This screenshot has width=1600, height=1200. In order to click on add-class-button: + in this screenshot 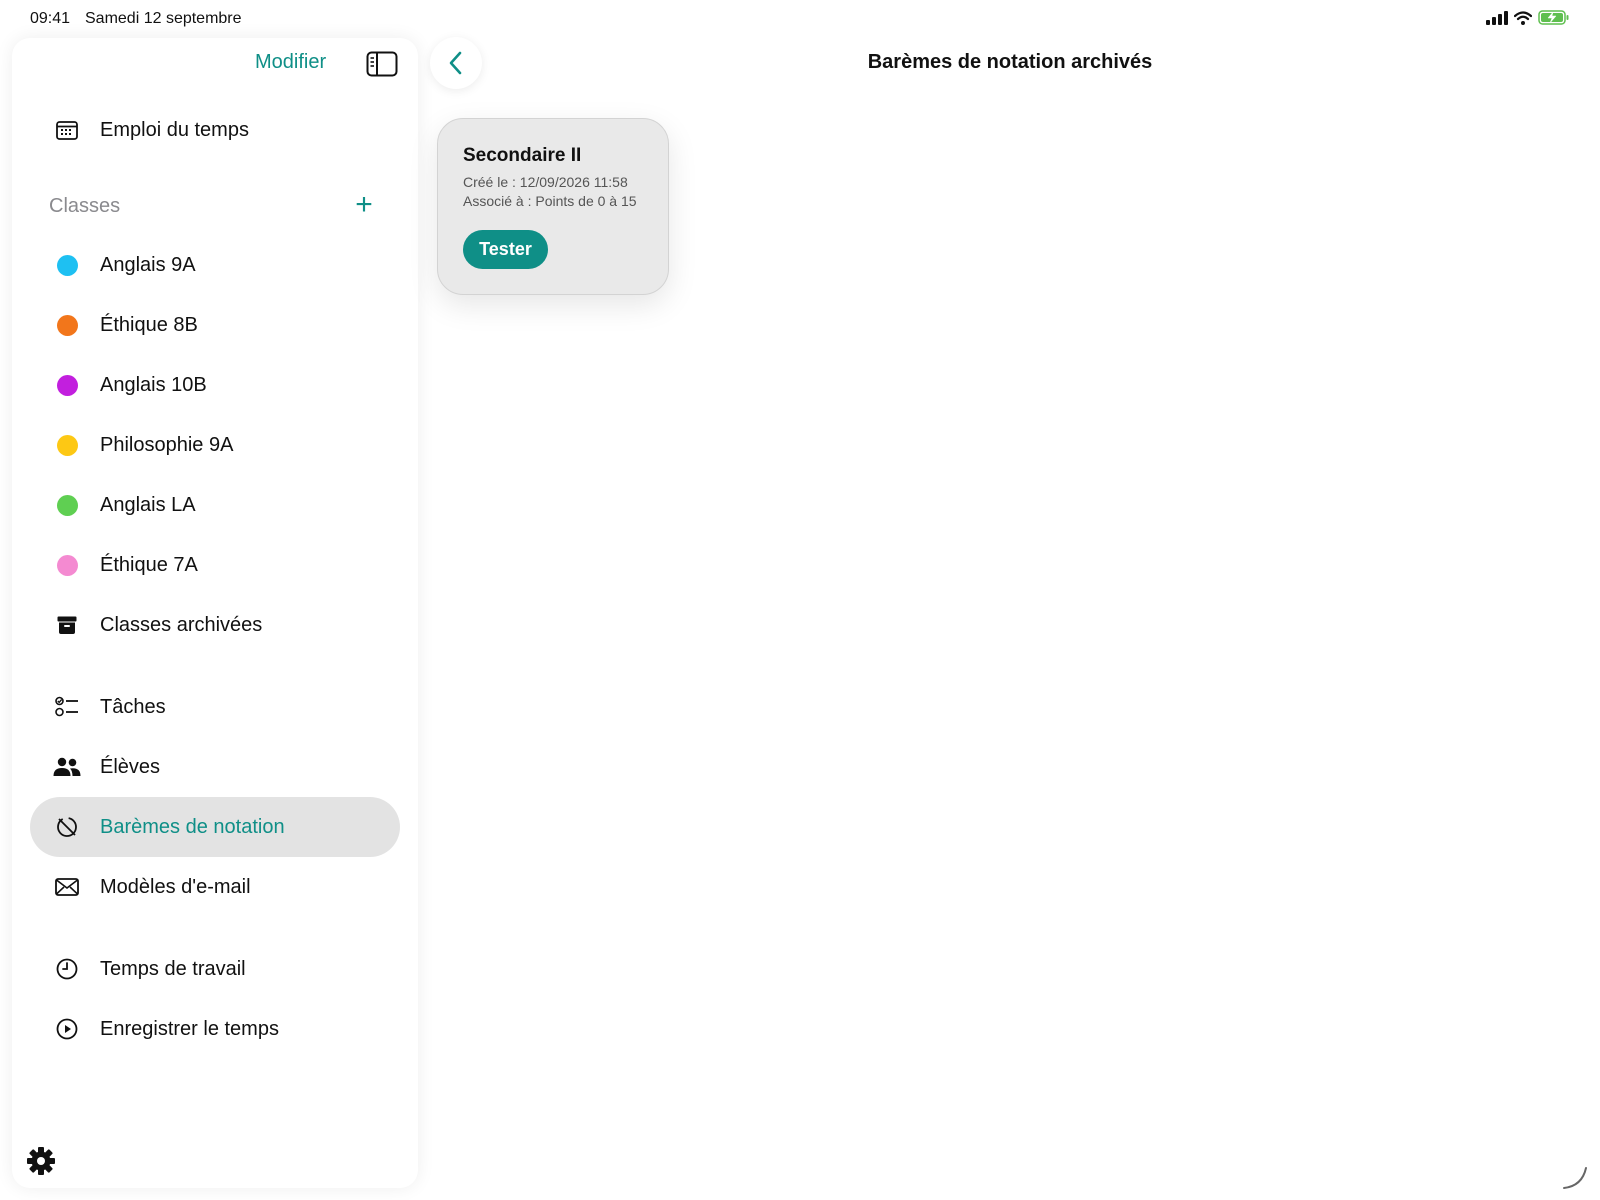, I will do `click(364, 205)`.